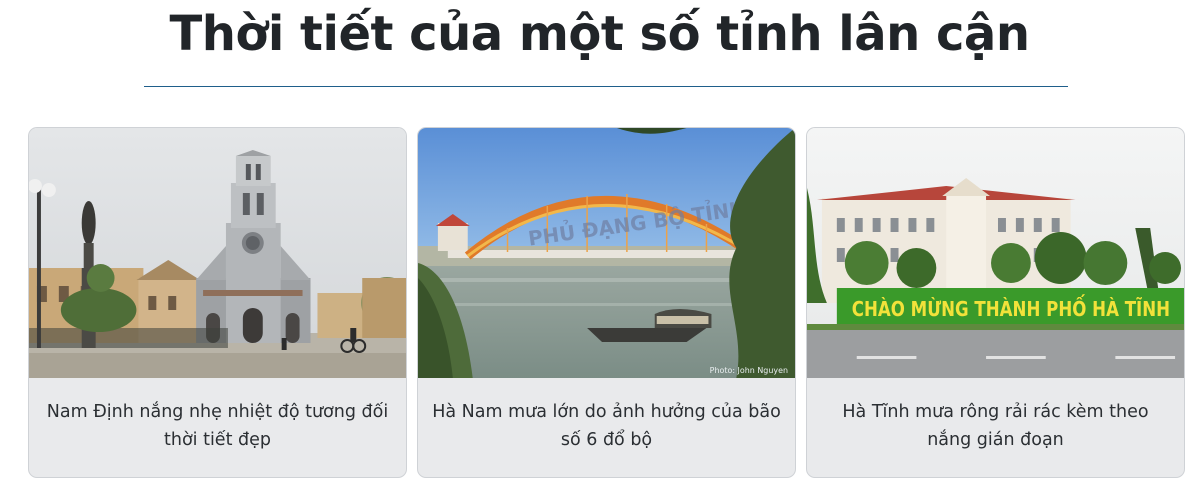 The width and height of the screenshot is (1199, 488). What do you see at coordinates (1011, 308) in the screenshot?
I see `welcome-sign-text: CHÀO MỪNG THÀNH PHỐ HÀ TĨNH` at bounding box center [1011, 308].